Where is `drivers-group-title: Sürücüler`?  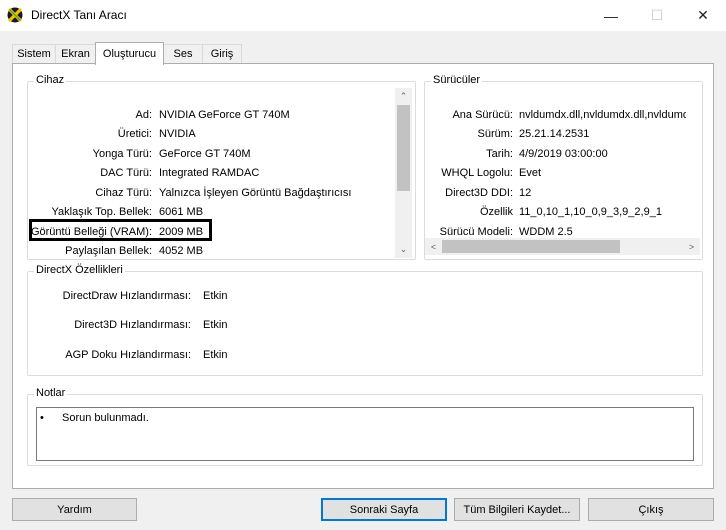
drivers-group-title: Sürücüler is located at coordinates (457, 80).